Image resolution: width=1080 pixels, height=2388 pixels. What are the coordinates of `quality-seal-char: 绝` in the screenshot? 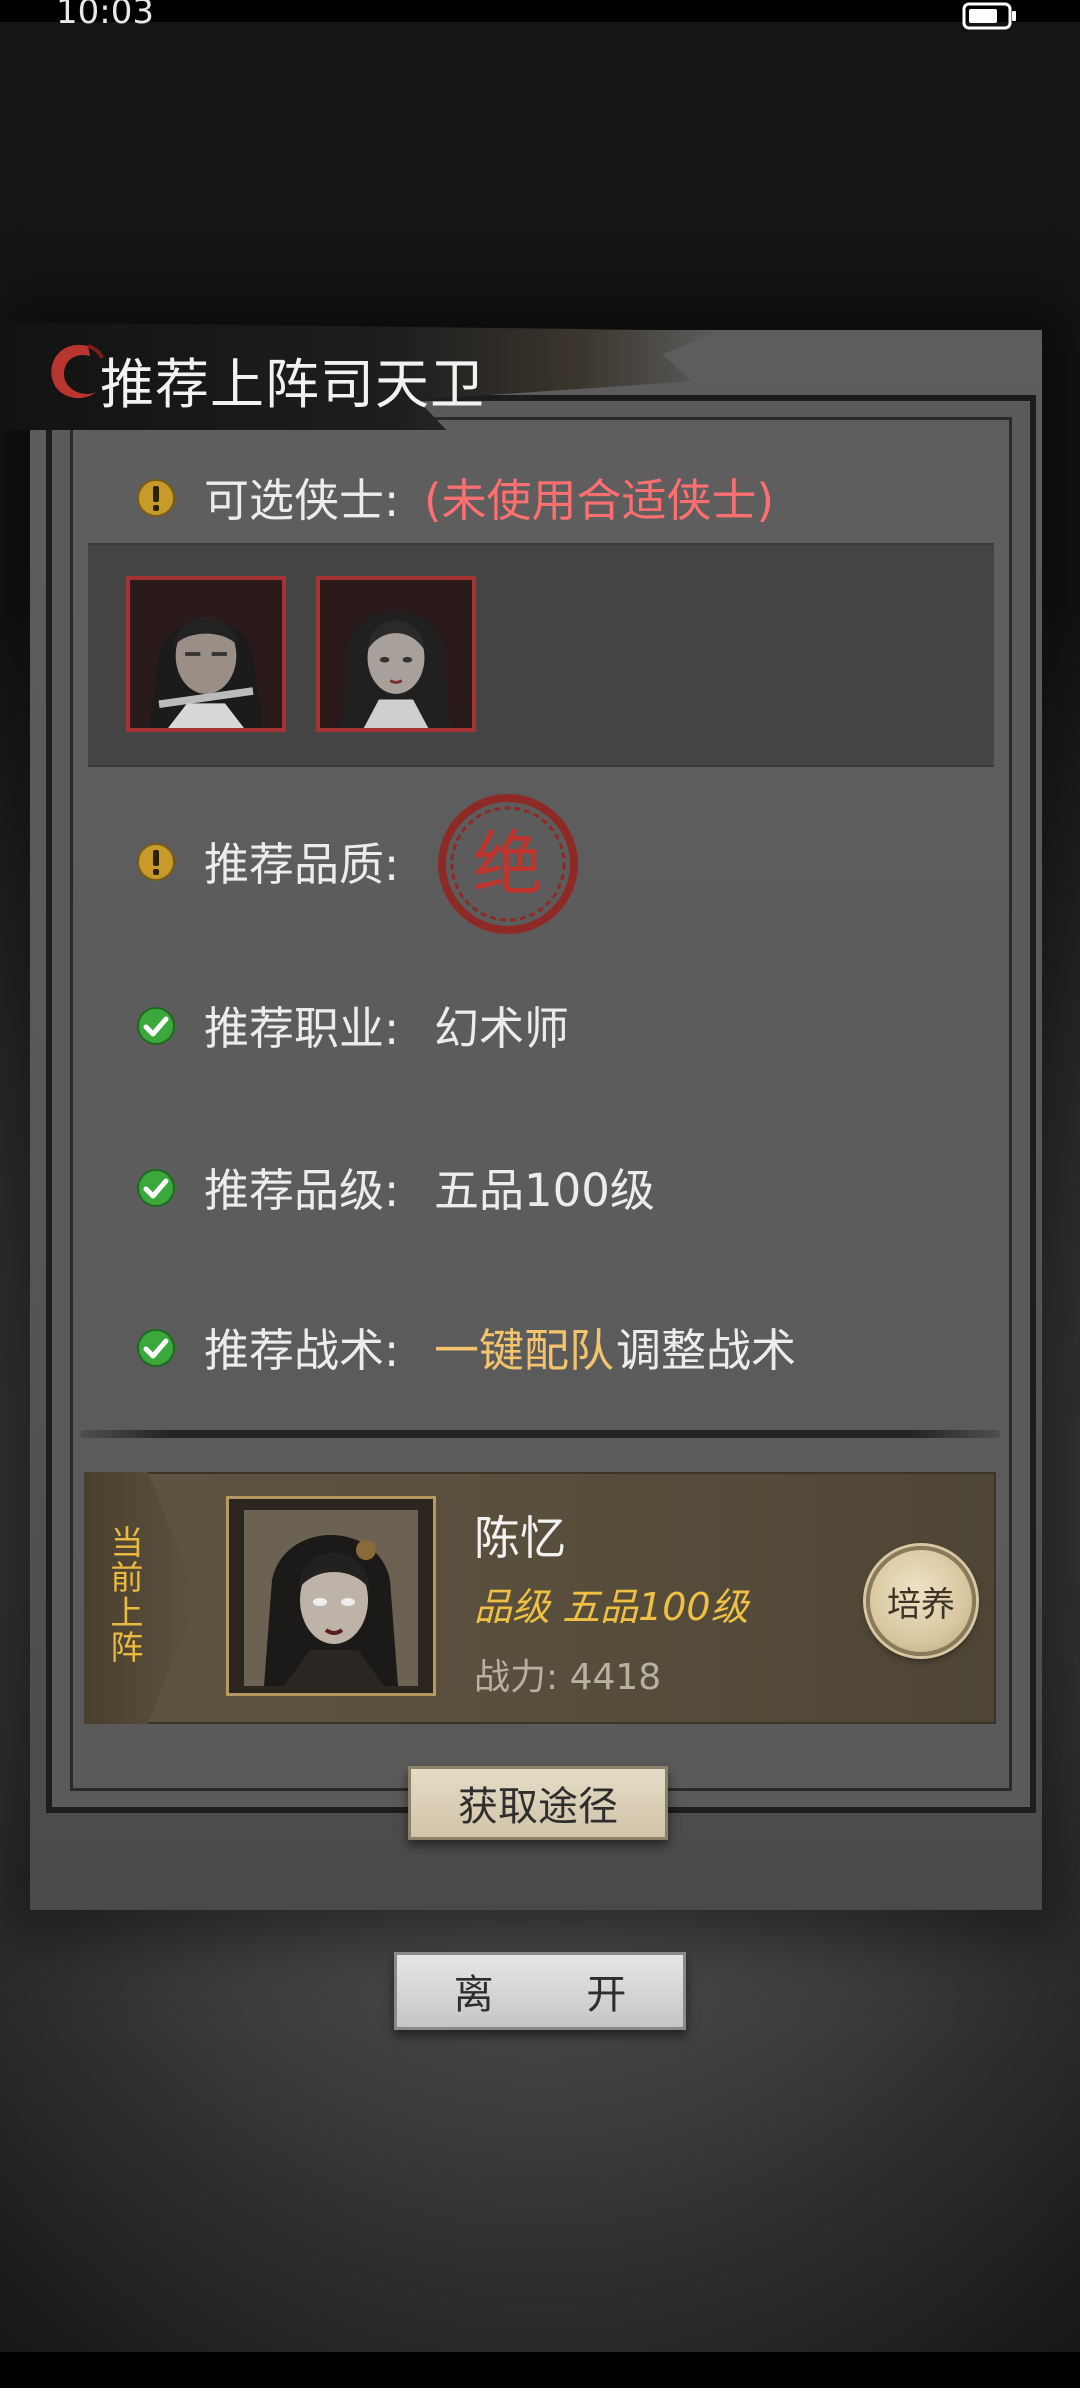 It's located at (508, 864).